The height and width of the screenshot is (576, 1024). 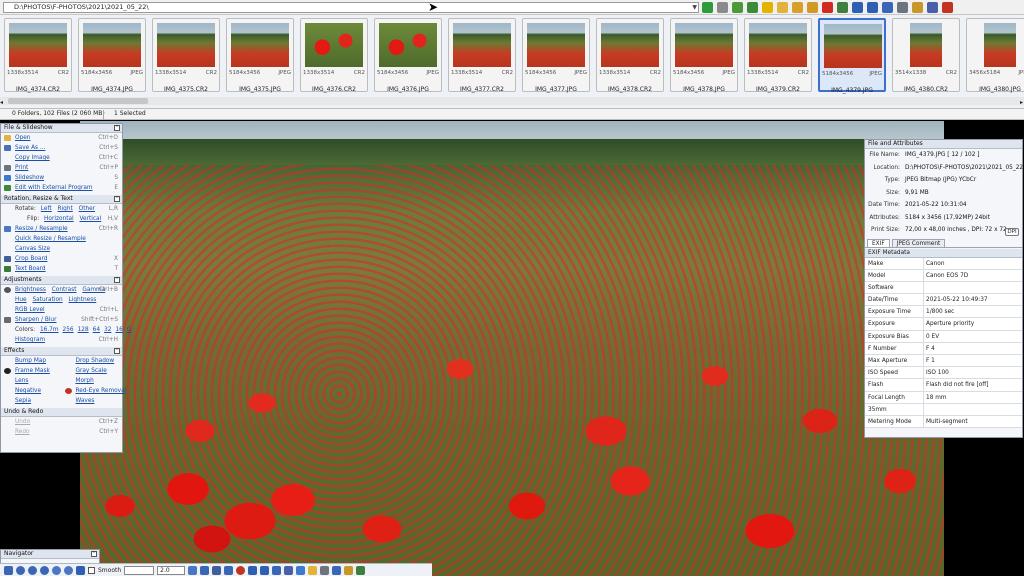 What do you see at coordinates (301, 570) in the screenshot?
I see `slideshow-icon` at bounding box center [301, 570].